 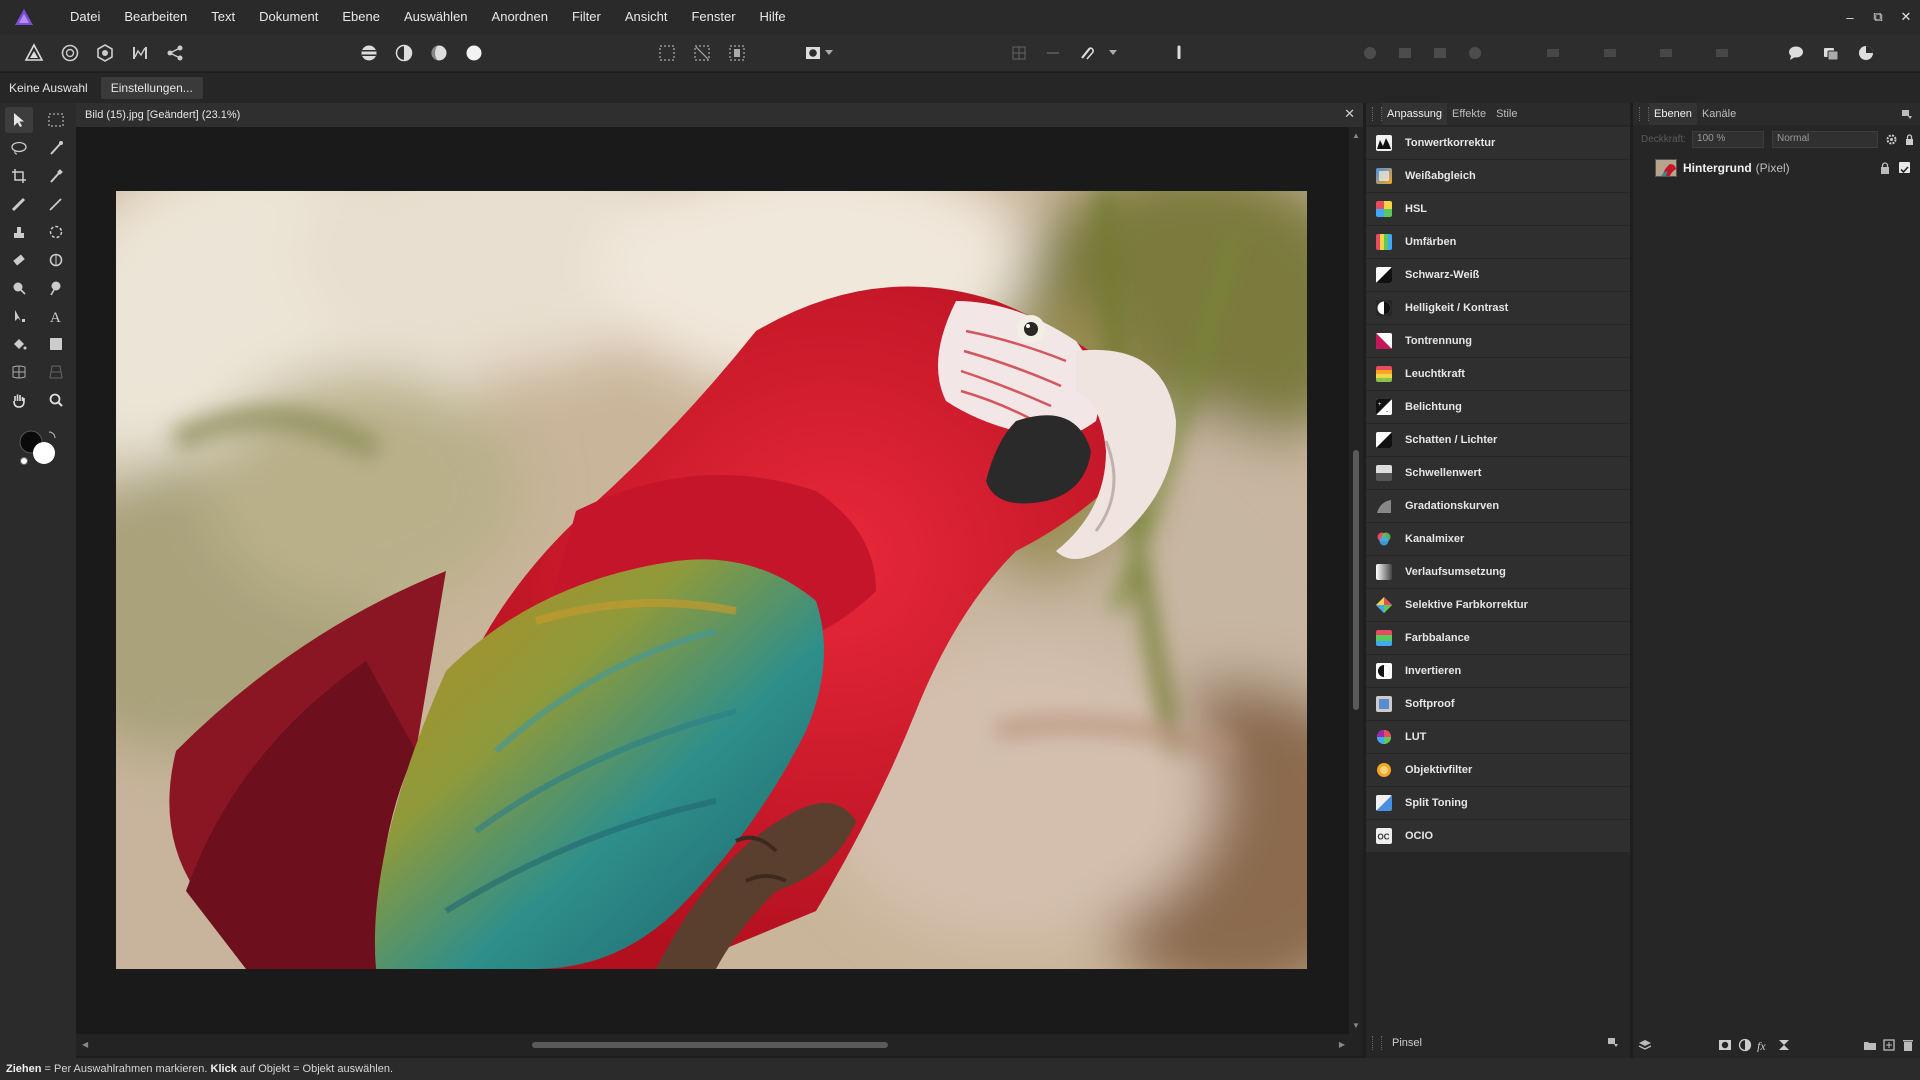 What do you see at coordinates (105, 53) in the screenshot?
I see `develop-persona-icon` at bounding box center [105, 53].